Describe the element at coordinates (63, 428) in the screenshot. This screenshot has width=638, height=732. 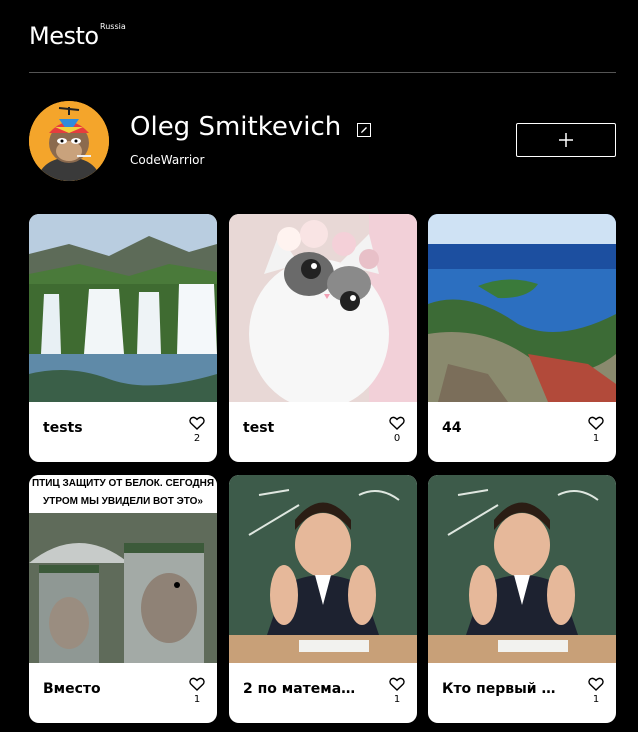
I see `card-title: tests` at that location.